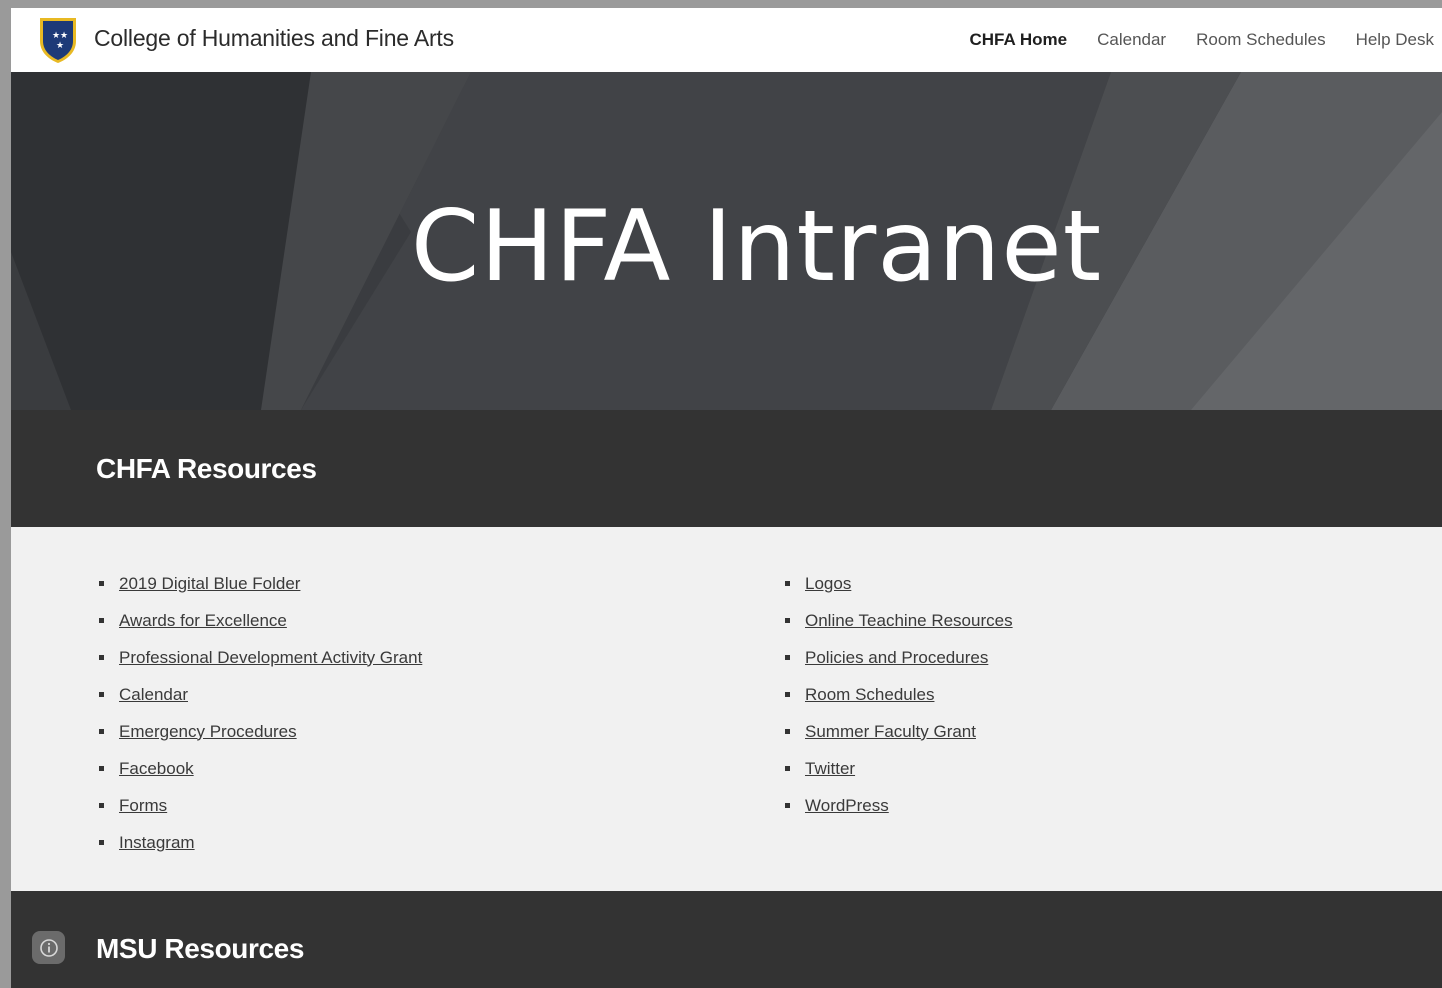 This screenshot has height=988, width=1442. What do you see at coordinates (143, 806) in the screenshot?
I see `link-forms: Forms` at bounding box center [143, 806].